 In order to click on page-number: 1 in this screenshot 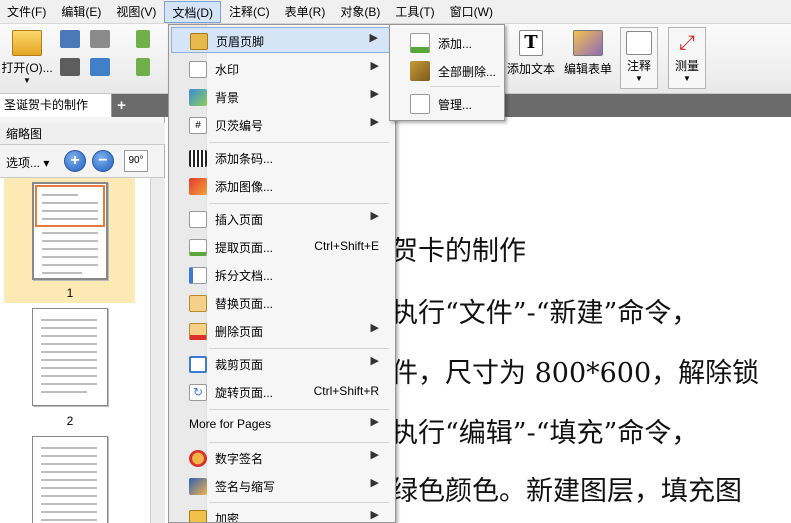, I will do `click(70, 293)`.